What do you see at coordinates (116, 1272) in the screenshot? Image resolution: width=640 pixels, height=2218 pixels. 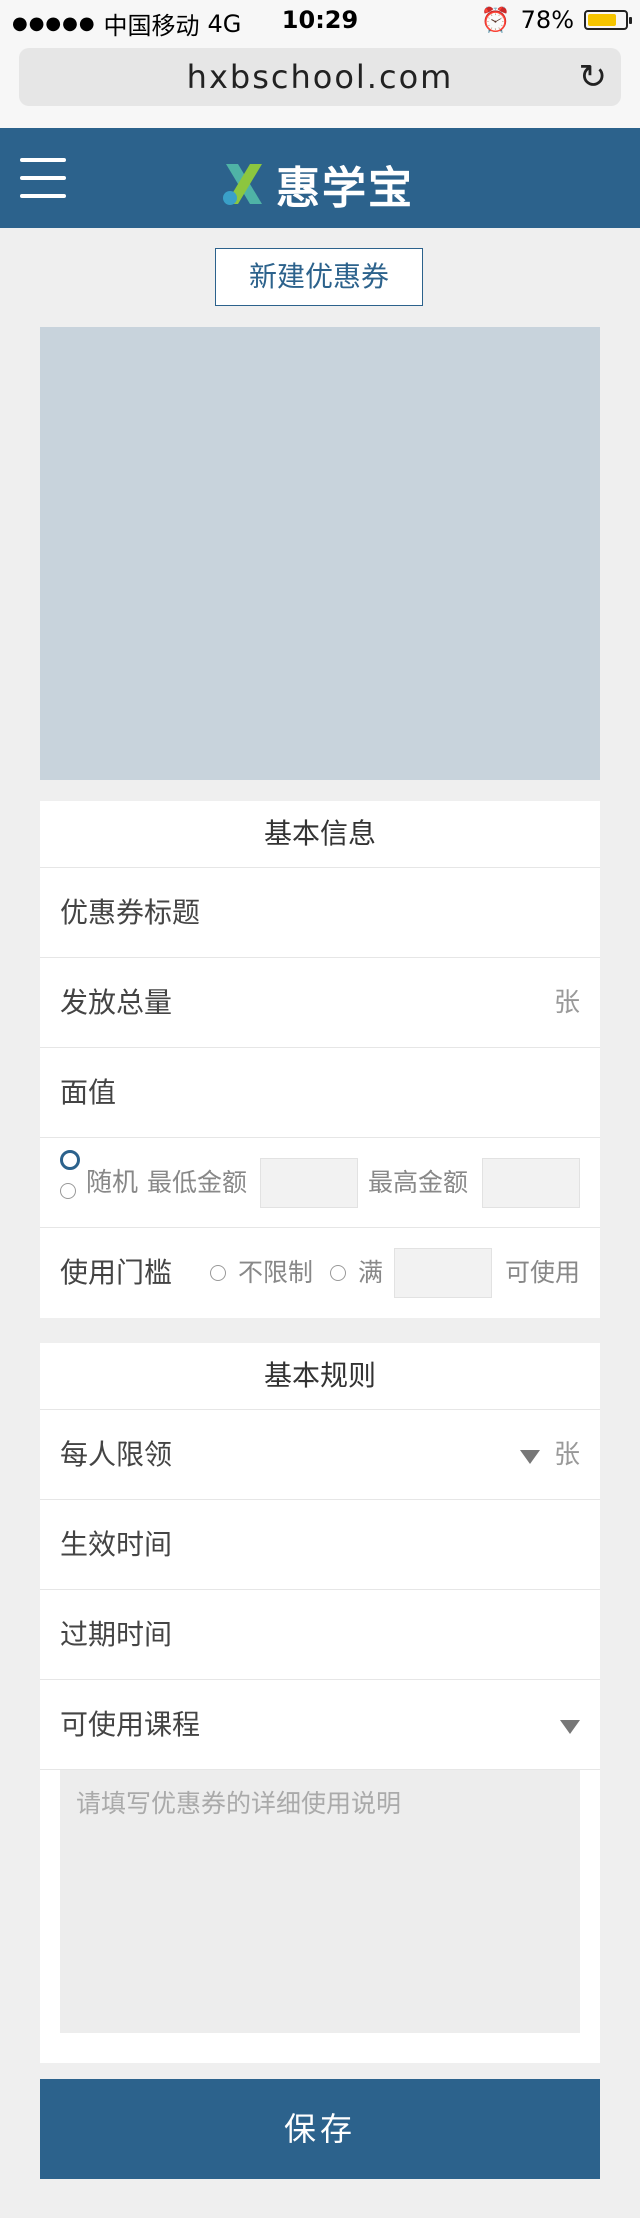 I see `threshold-label: 使用门槛` at bounding box center [116, 1272].